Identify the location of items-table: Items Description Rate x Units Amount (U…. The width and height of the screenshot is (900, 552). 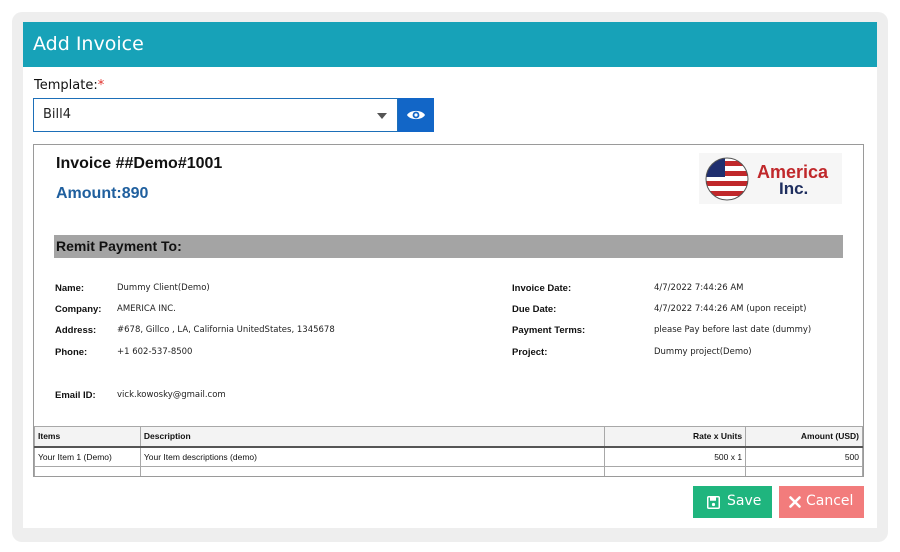
(448, 451).